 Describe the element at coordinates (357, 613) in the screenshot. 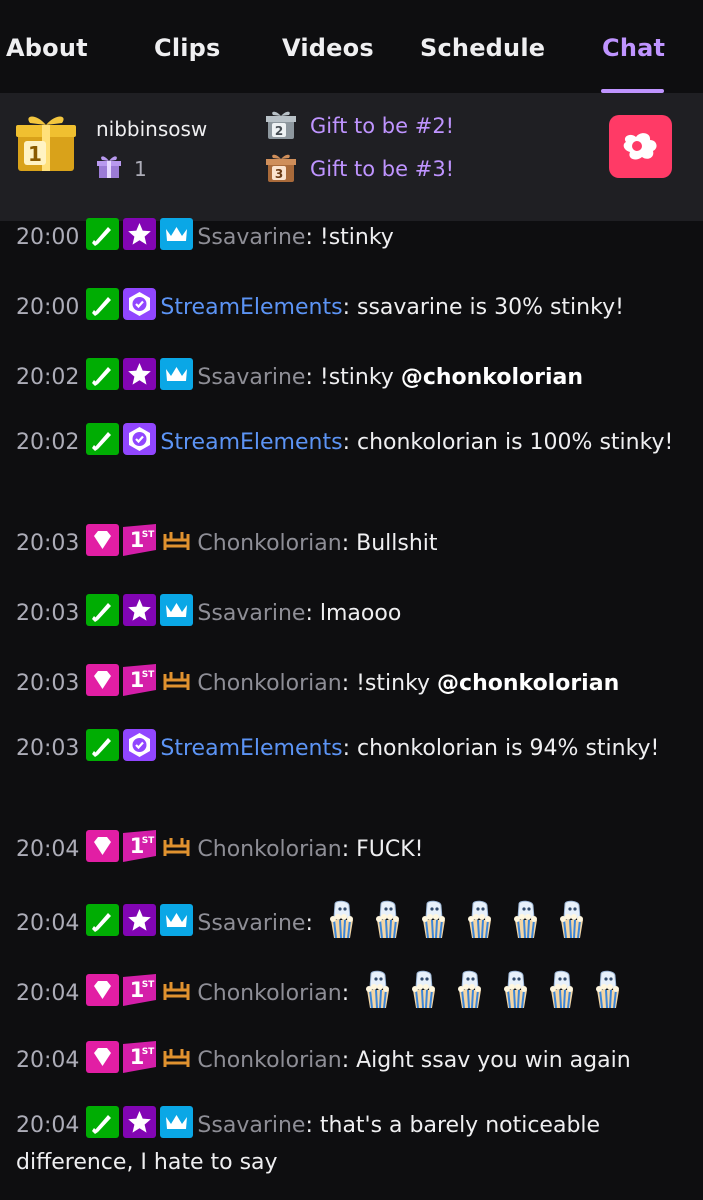

I see `message-text: lmaooo` at that location.